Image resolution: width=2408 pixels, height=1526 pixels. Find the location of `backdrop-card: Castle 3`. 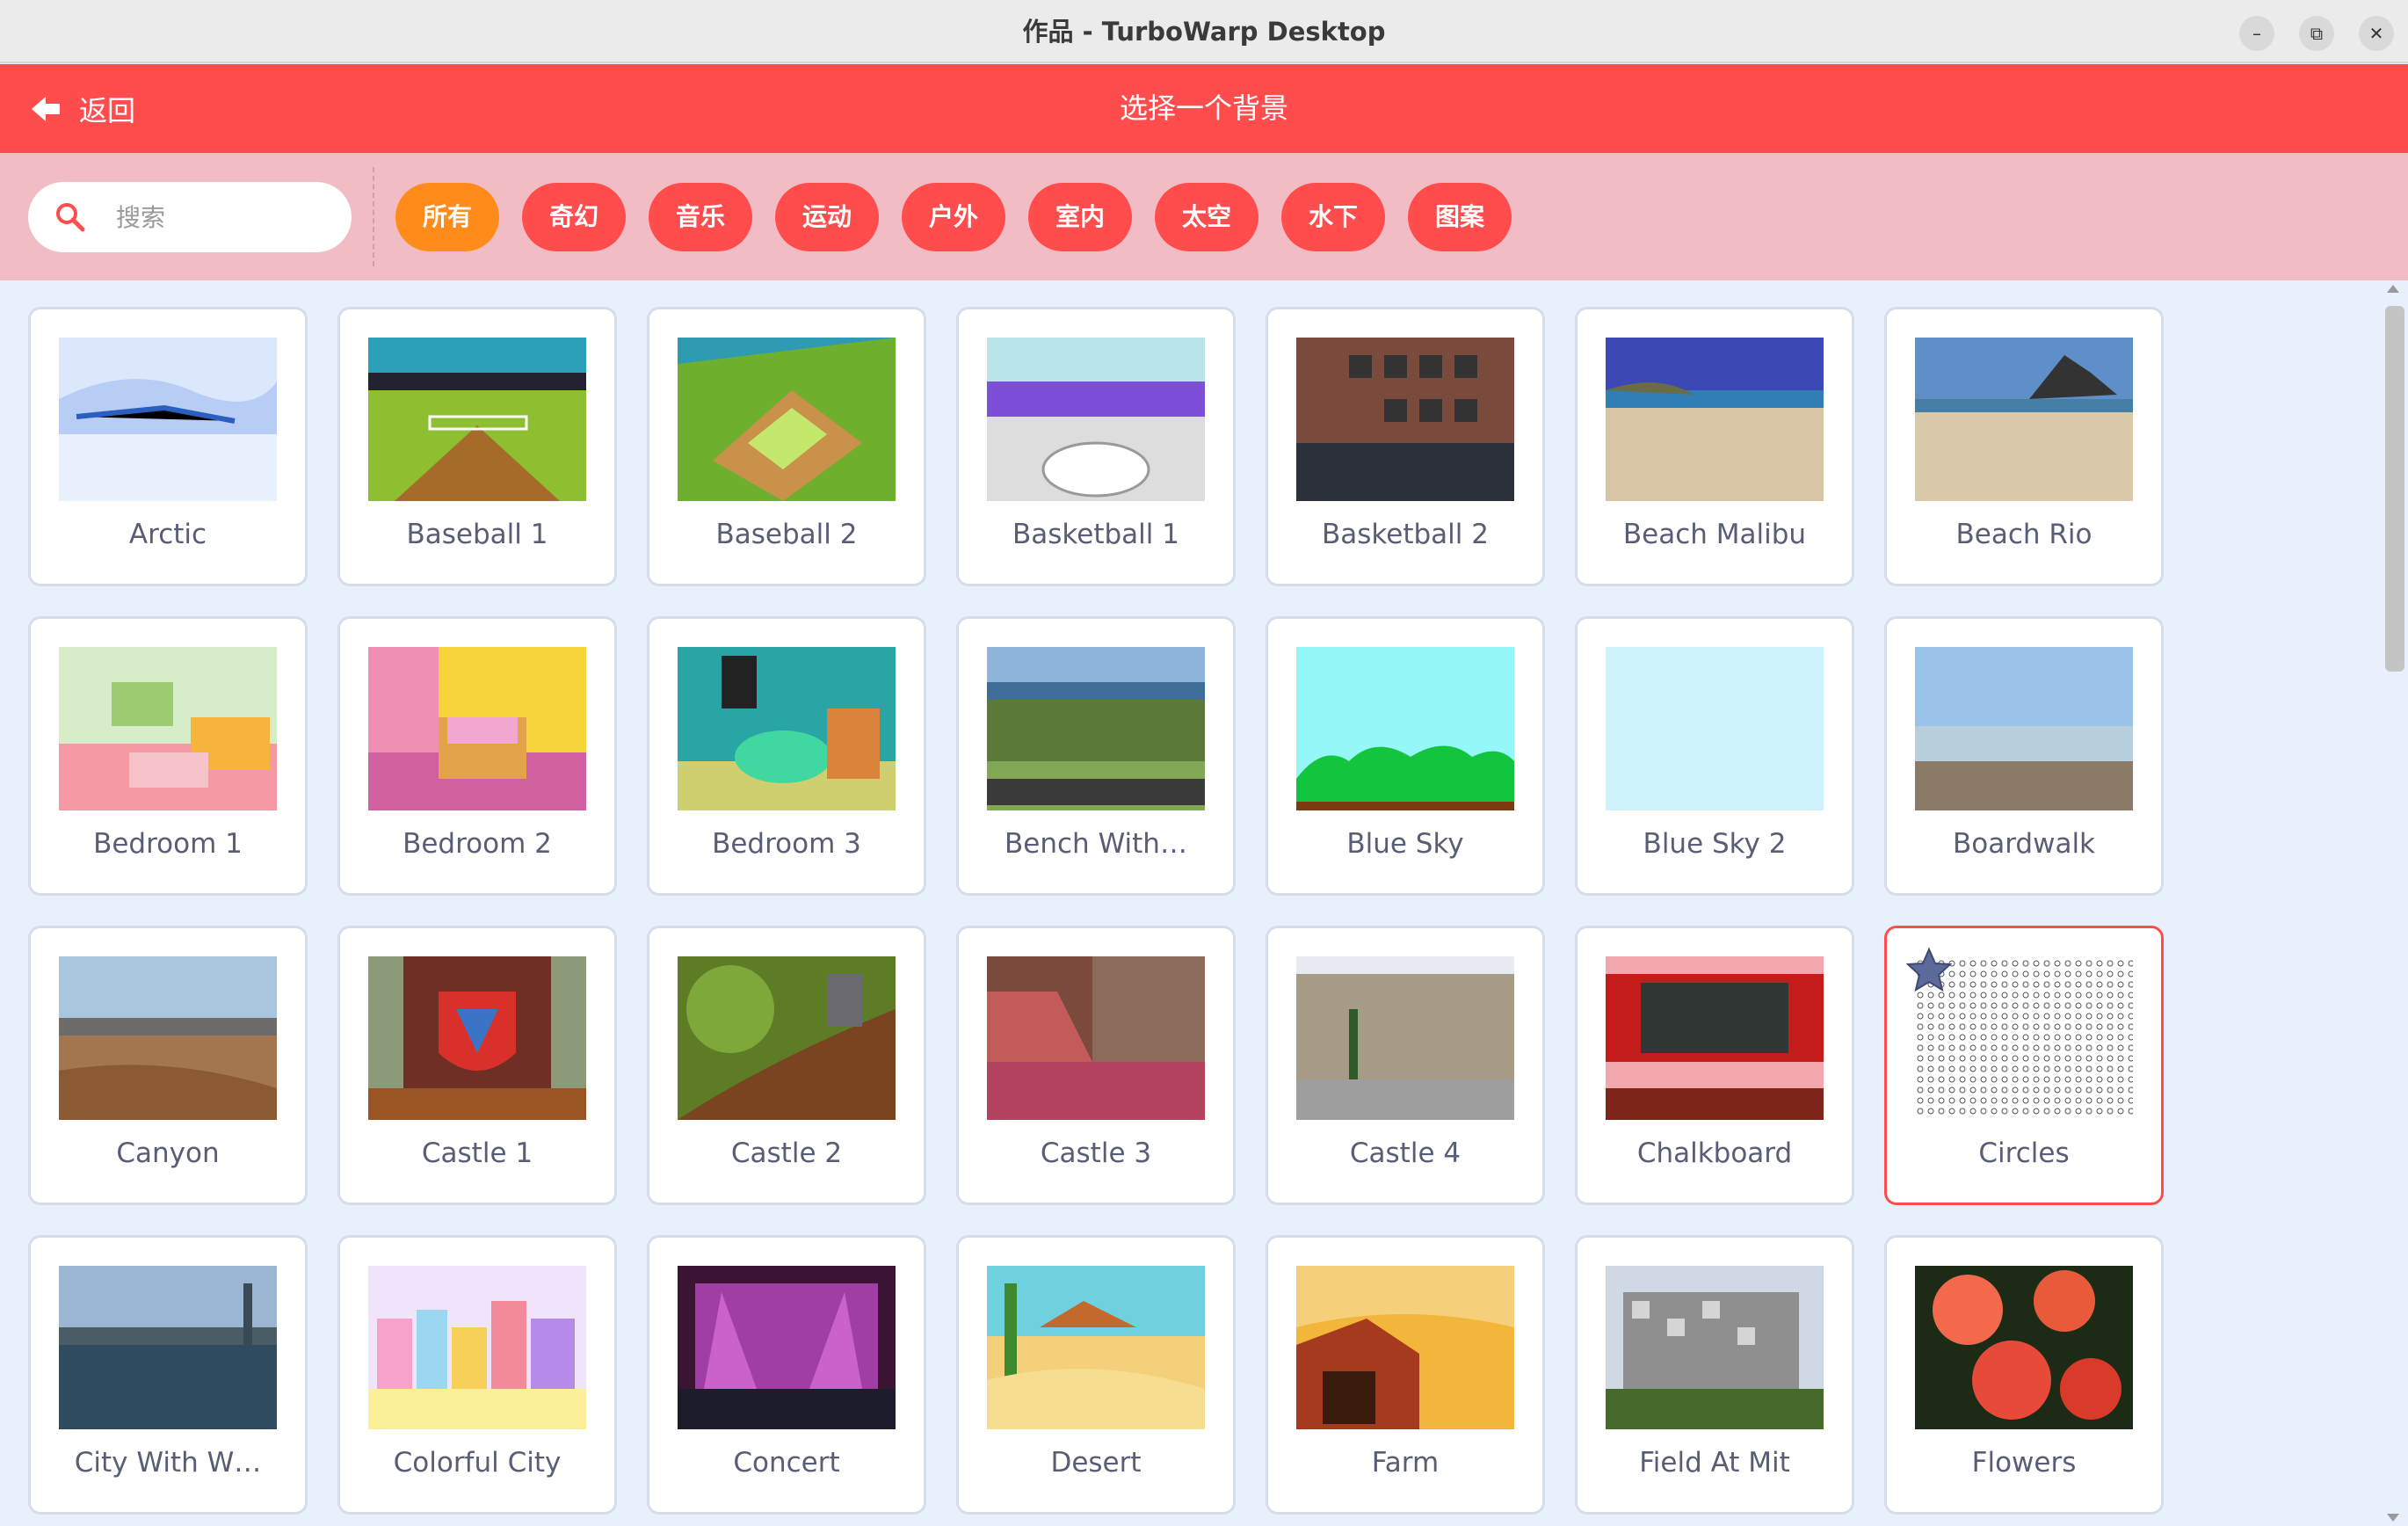

backdrop-card: Castle 3 is located at coordinates (1096, 1066).